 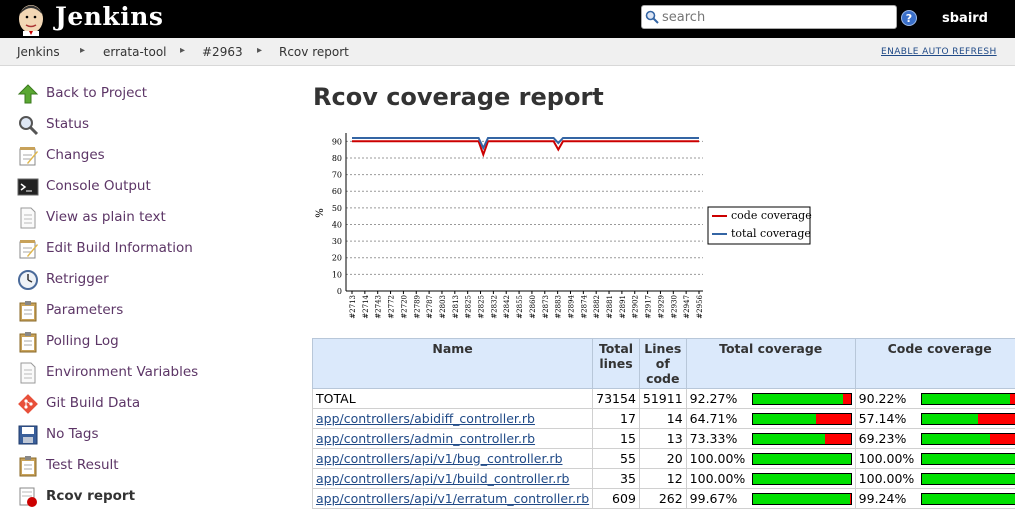 I want to click on file-link: app/controllers/admin_controller.rb, so click(x=425, y=438).